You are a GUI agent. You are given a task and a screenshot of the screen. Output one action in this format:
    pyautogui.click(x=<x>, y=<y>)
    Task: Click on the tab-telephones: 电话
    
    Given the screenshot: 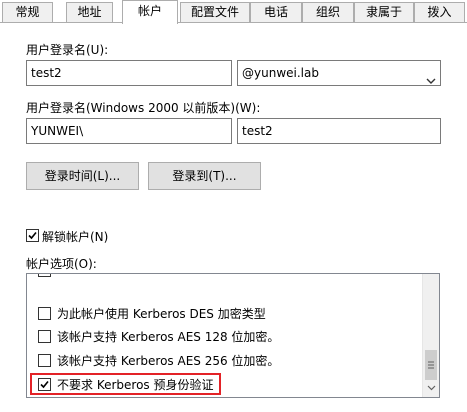 What is the action you would take?
    pyautogui.click(x=276, y=12)
    